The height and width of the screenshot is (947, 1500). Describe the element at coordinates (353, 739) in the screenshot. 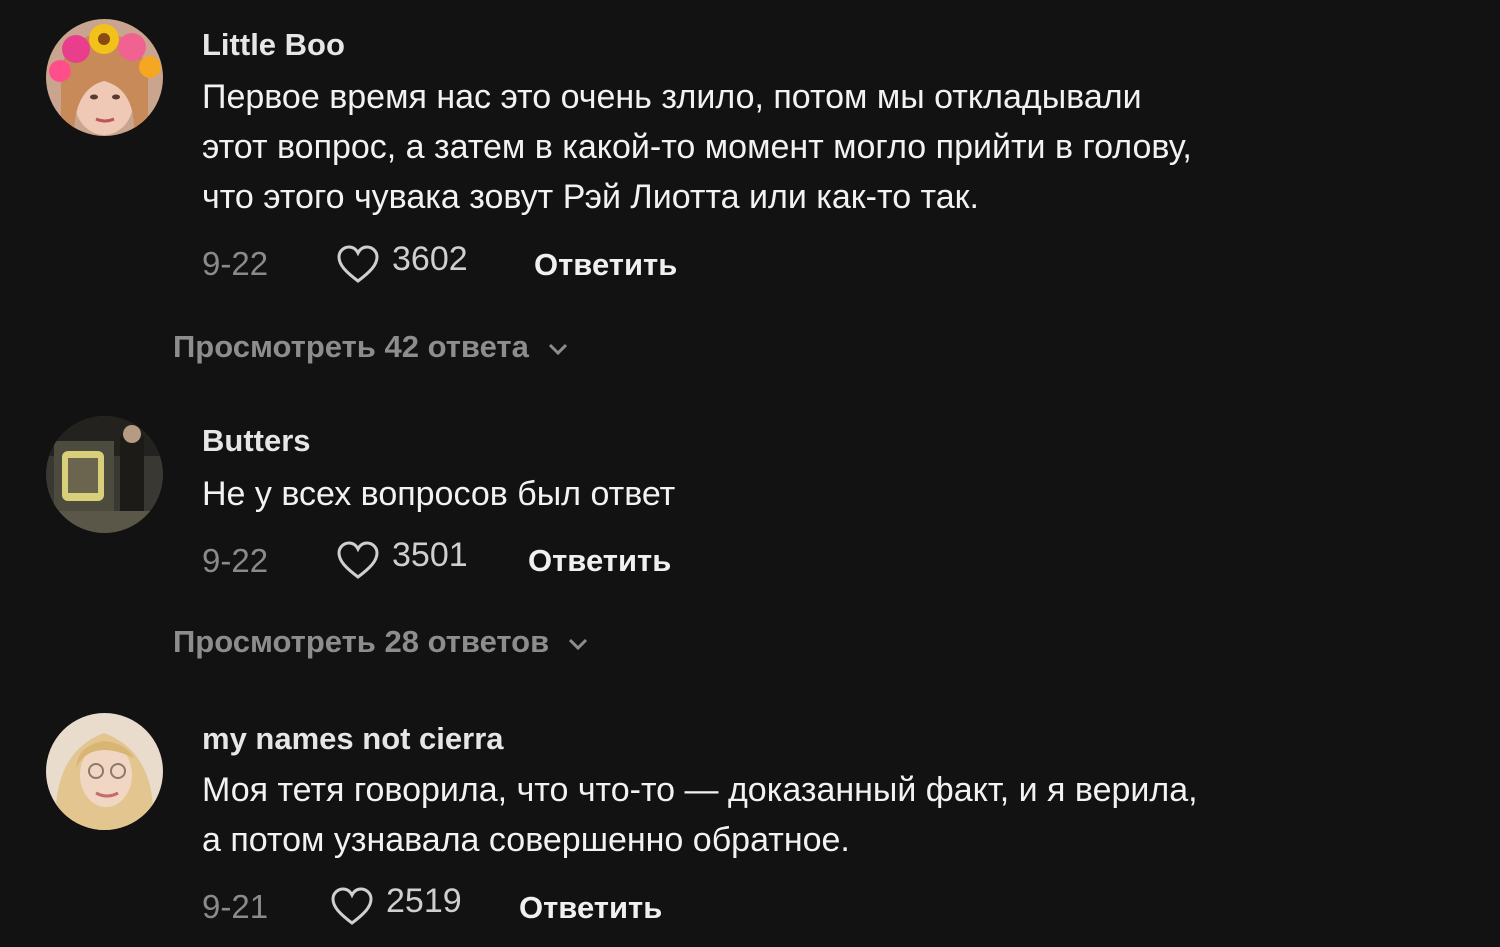

I see `comment-username: my names not cierra` at that location.